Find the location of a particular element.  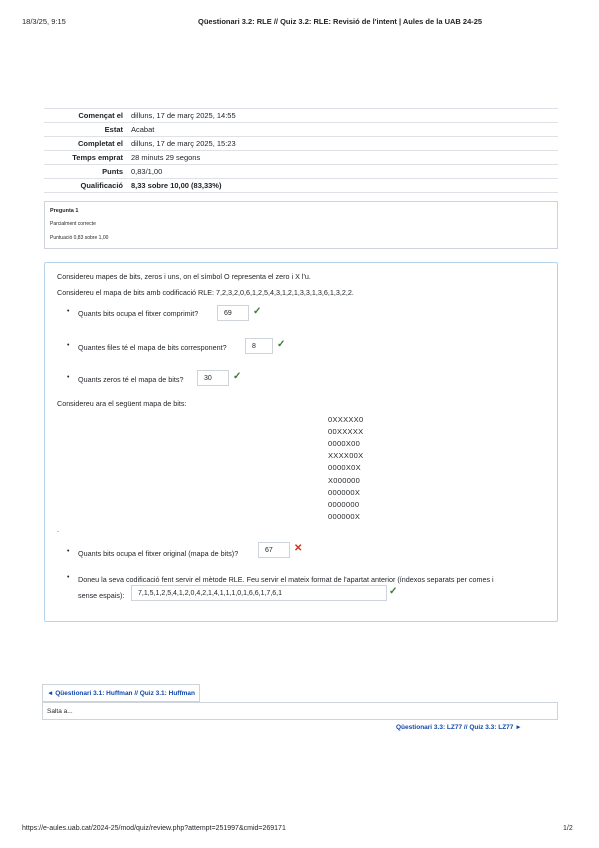

summary-label: Completat el is located at coordinates (86, 143).